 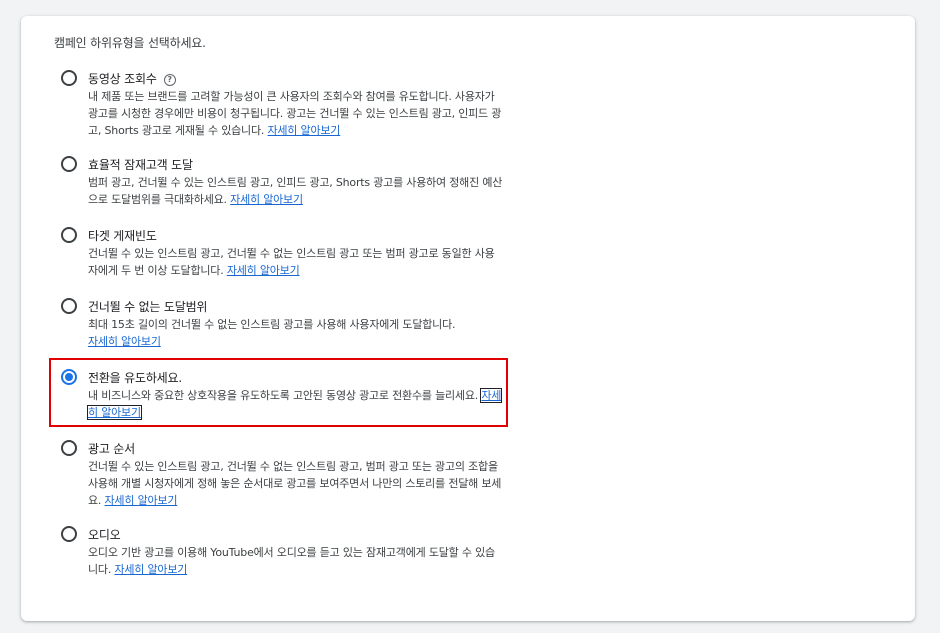 What do you see at coordinates (169, 80) in the screenshot?
I see `help-icon: ?` at bounding box center [169, 80].